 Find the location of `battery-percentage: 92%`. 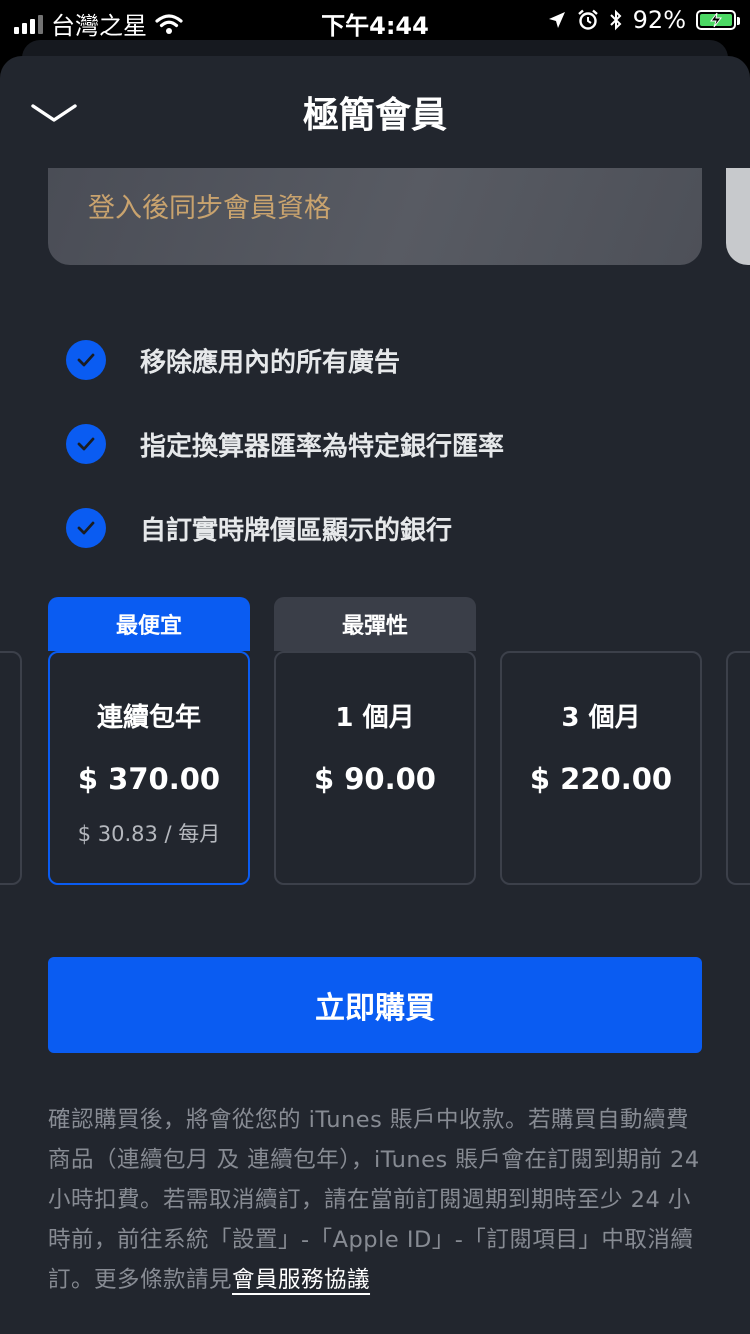

battery-percentage: 92% is located at coordinates (659, 20).